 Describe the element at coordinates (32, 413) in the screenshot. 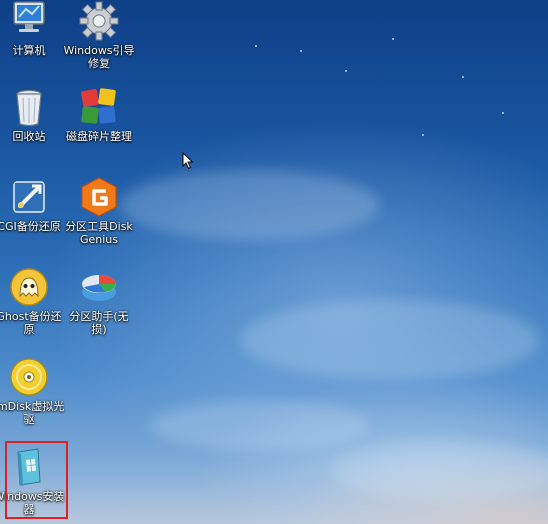

I see `icon-label: ImDisk虚拟光驱` at that location.